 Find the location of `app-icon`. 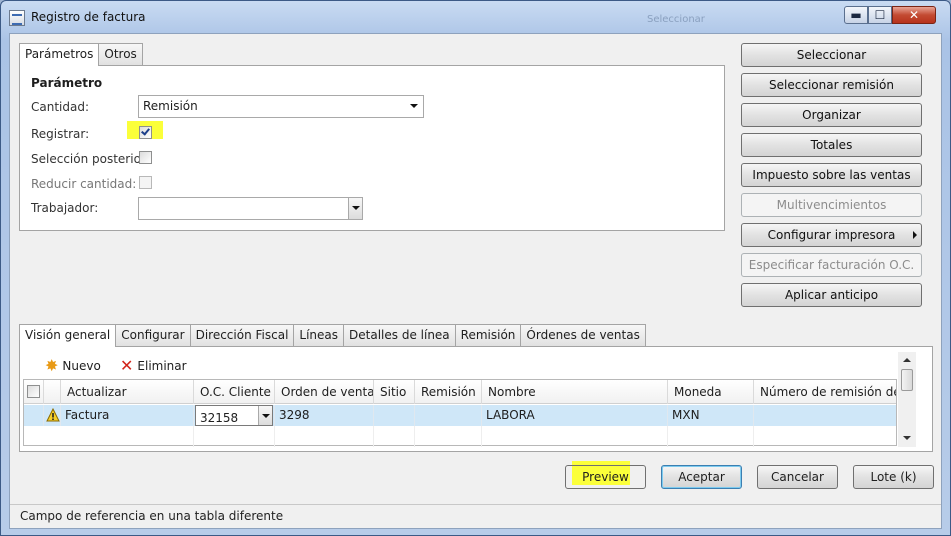

app-icon is located at coordinates (17, 18).